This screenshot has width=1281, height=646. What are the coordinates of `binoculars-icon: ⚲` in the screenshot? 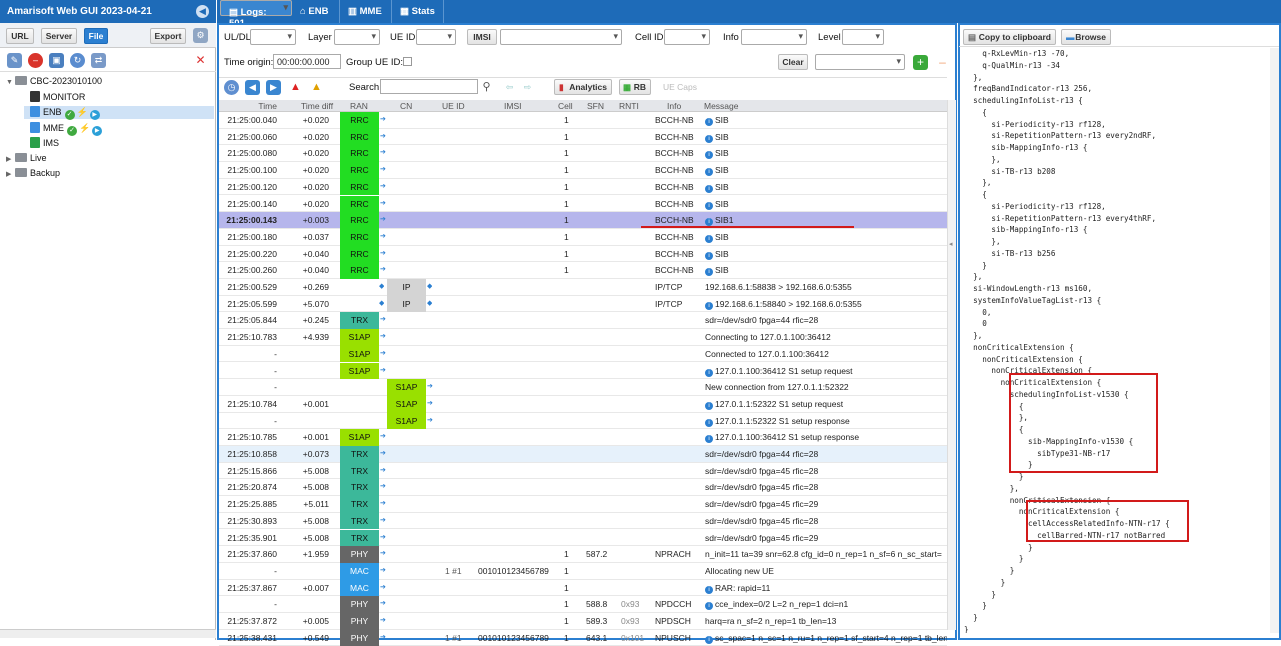 It's located at (486, 87).